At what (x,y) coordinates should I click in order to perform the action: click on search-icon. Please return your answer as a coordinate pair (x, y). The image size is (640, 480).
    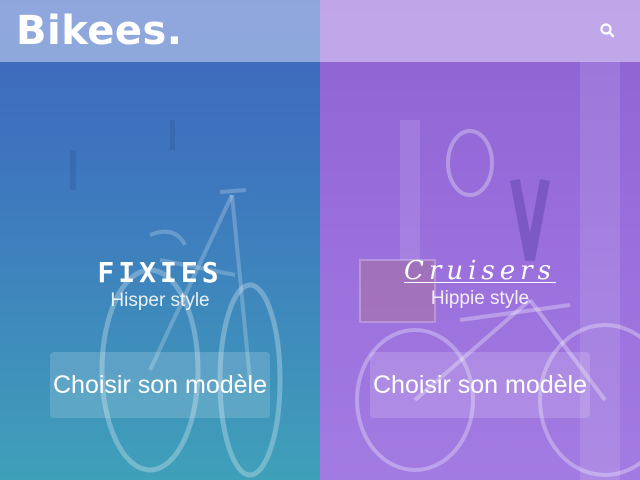
    Looking at the image, I should click on (607, 30).